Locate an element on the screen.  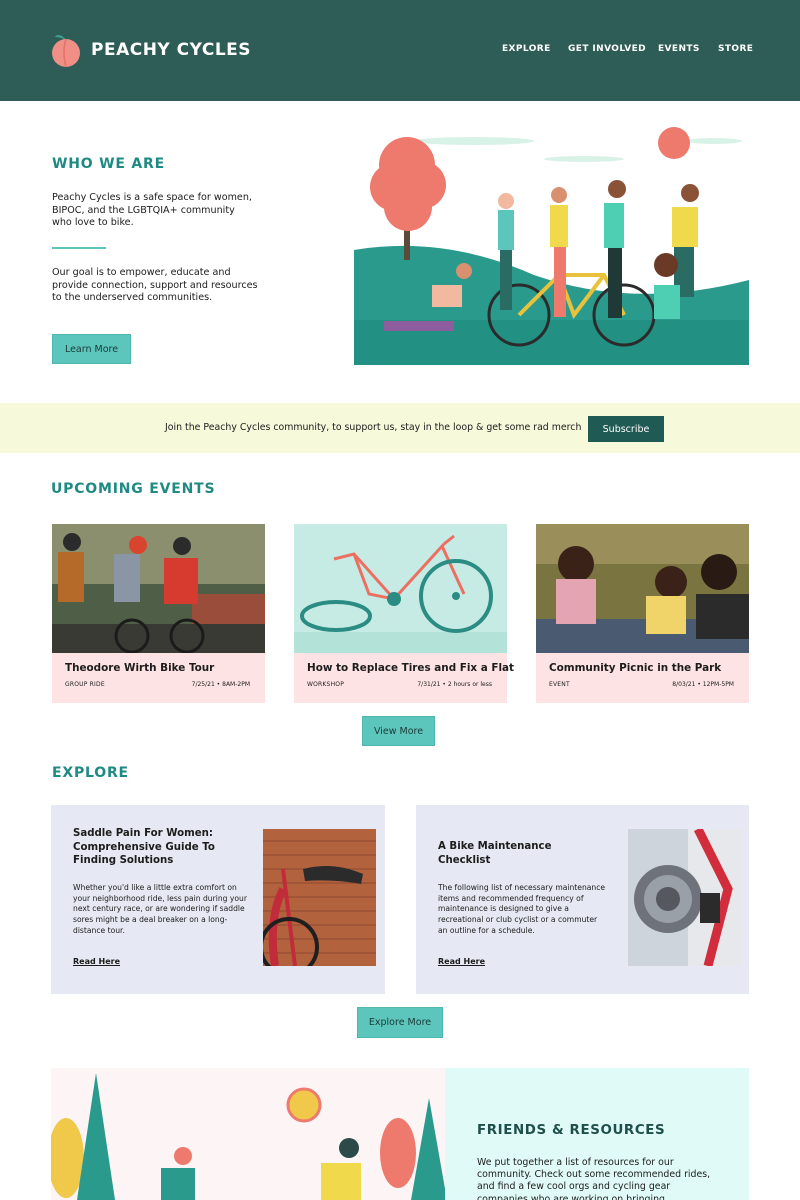
saddle-photo is located at coordinates (319, 897).